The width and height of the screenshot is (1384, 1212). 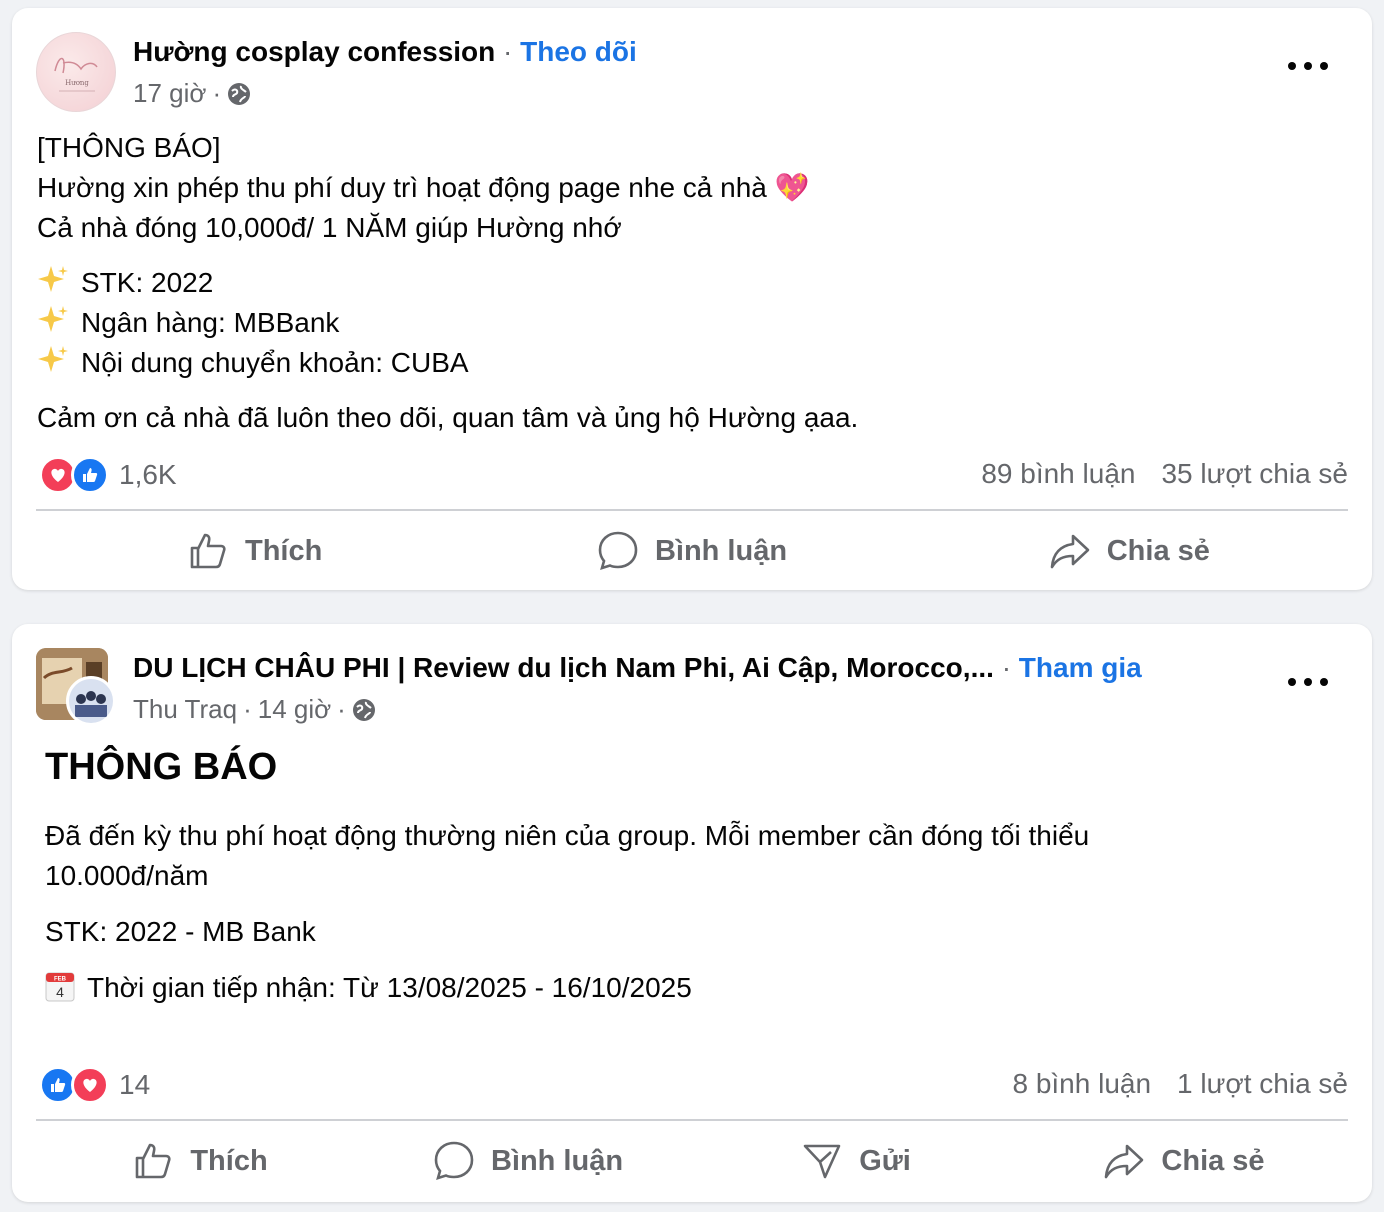 What do you see at coordinates (275, 362) in the screenshot?
I see `transfer-content-text: Nội dung chuyển khoản: CUBA` at bounding box center [275, 362].